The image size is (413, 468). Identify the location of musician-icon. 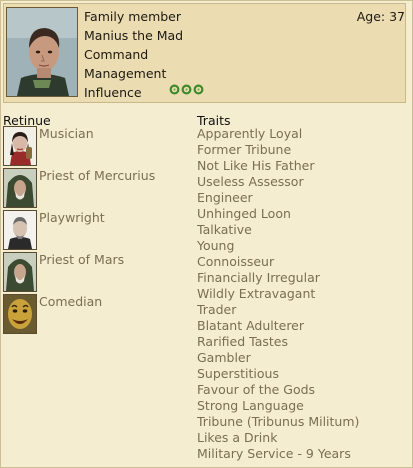
(20, 146).